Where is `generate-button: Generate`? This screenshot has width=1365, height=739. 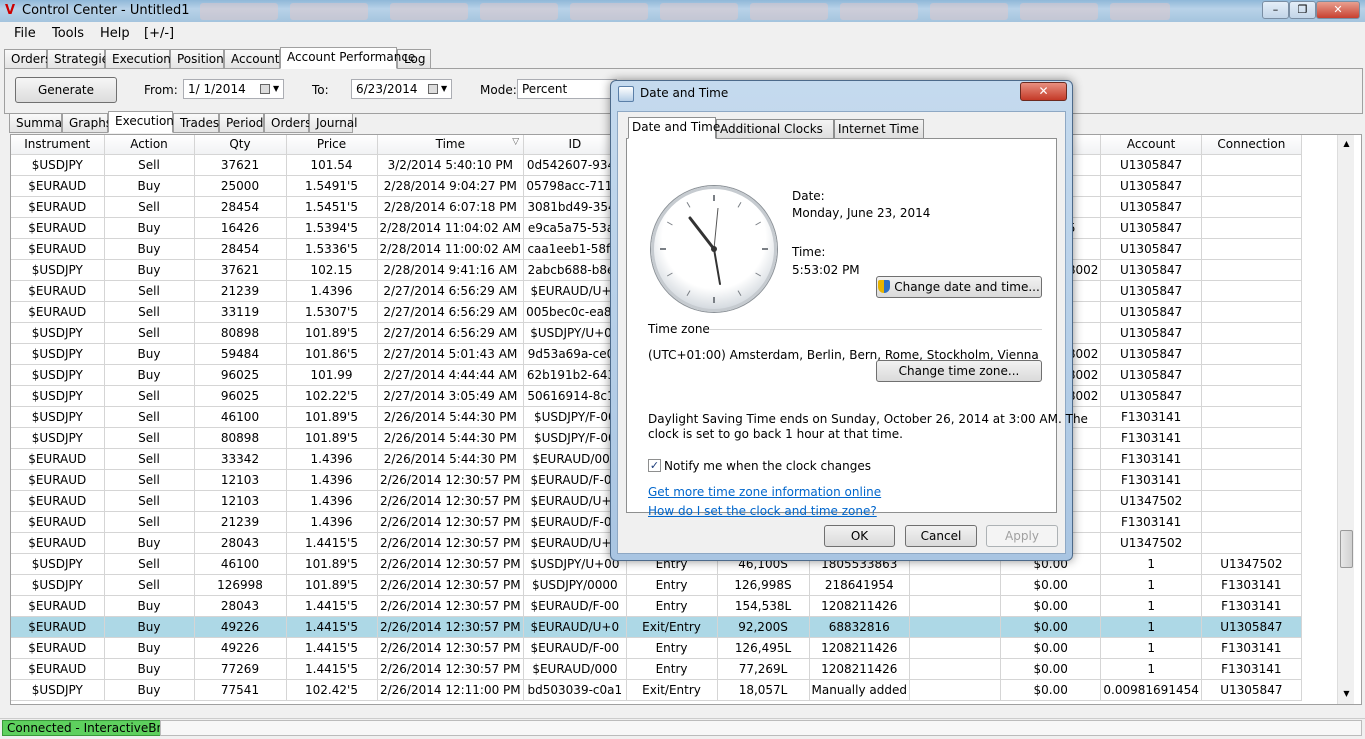 generate-button: Generate is located at coordinates (66, 90).